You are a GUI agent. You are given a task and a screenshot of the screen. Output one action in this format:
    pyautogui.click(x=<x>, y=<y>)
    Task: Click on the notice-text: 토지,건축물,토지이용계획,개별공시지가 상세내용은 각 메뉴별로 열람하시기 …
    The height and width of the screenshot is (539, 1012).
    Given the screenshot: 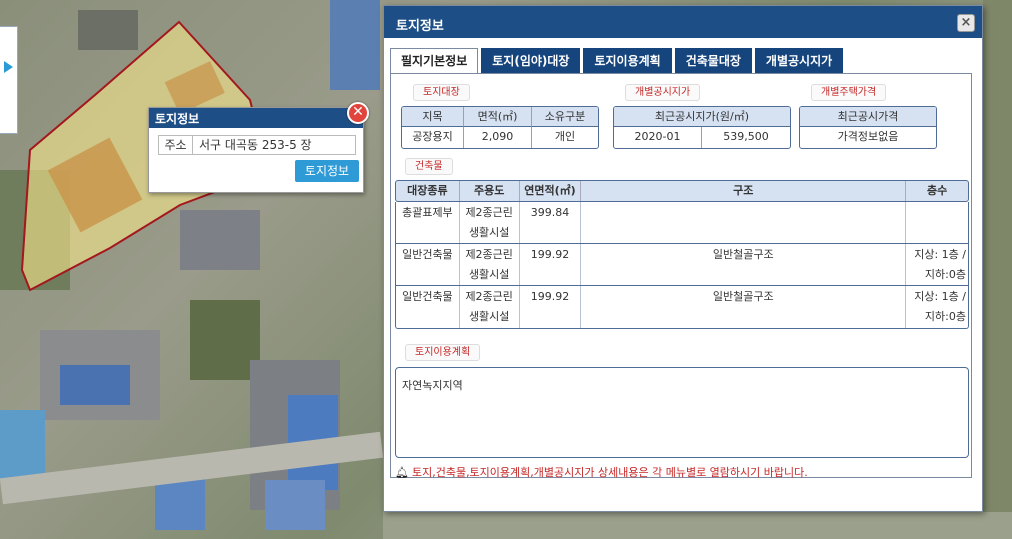 What is the action you would take?
    pyautogui.click(x=609, y=472)
    